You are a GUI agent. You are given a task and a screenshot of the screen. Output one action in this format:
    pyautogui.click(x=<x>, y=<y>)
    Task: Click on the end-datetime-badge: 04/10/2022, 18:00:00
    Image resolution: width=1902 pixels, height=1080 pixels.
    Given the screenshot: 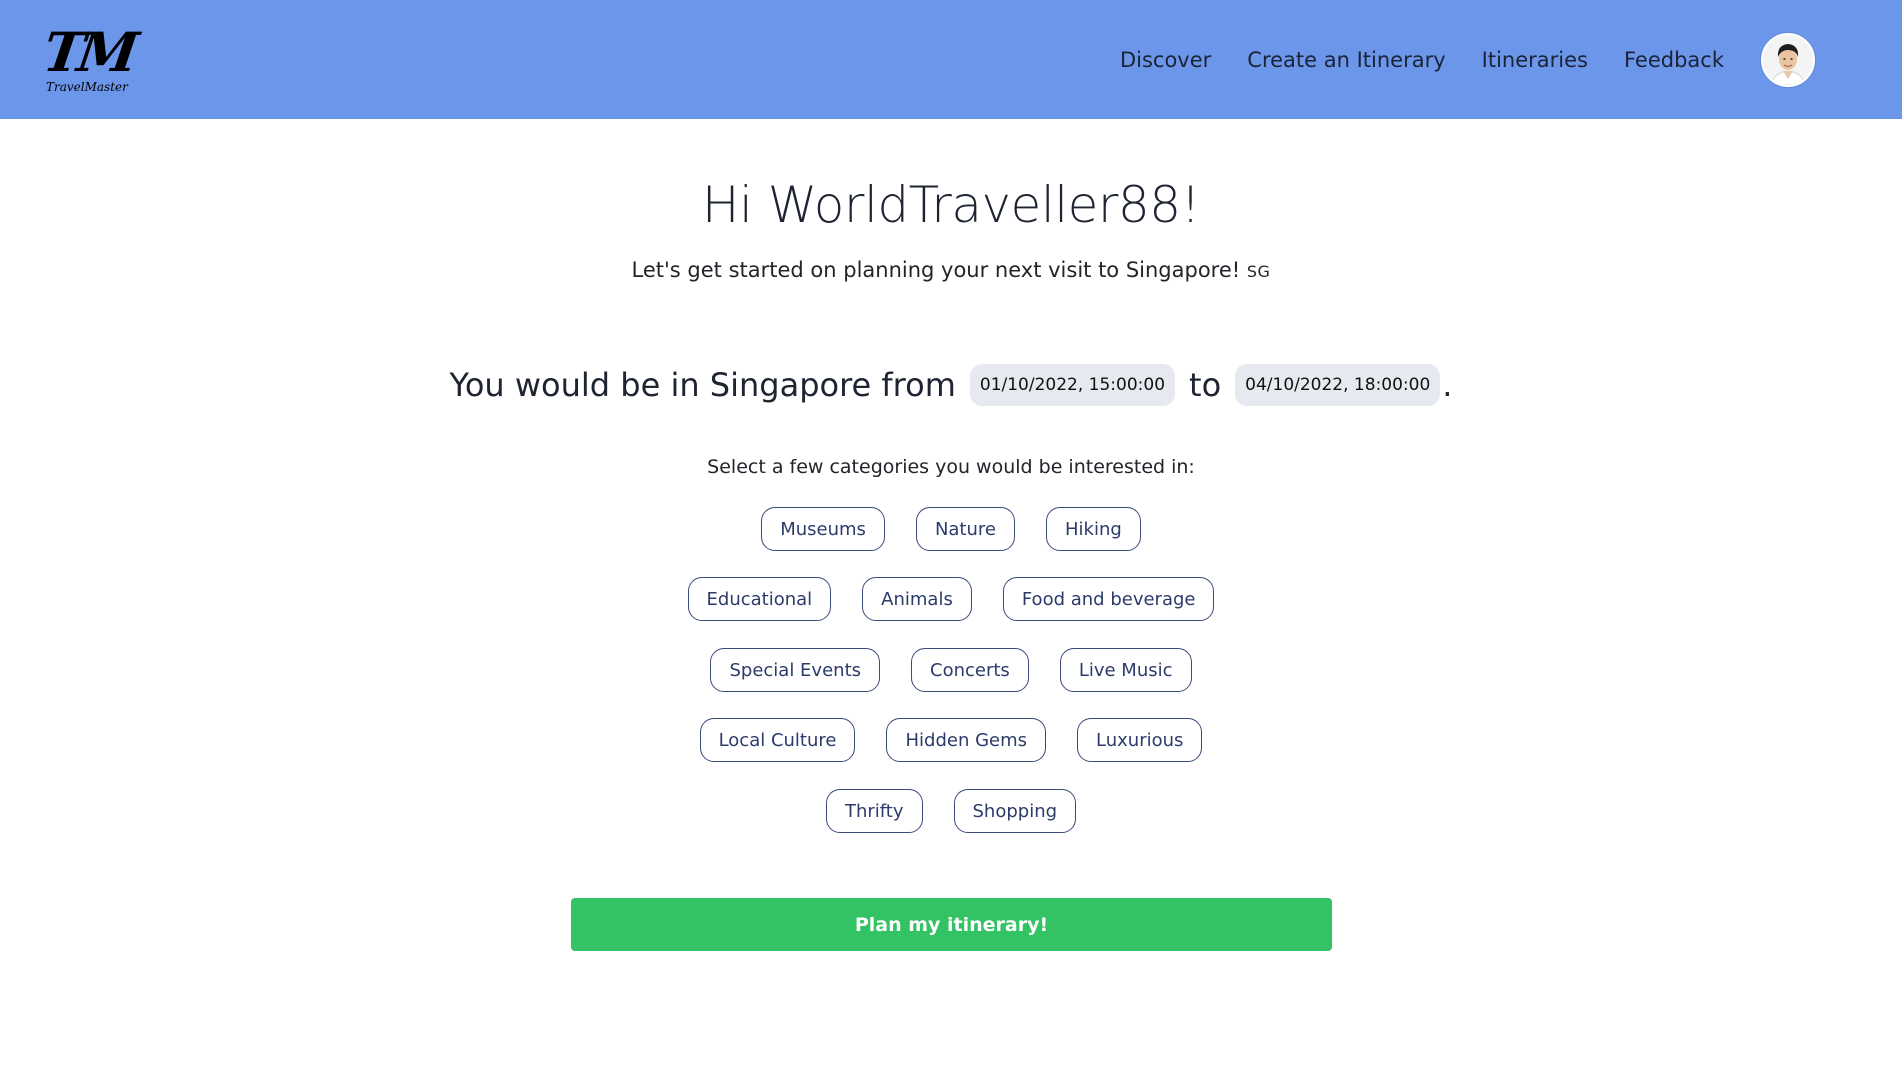 What is the action you would take?
    pyautogui.click(x=1338, y=385)
    